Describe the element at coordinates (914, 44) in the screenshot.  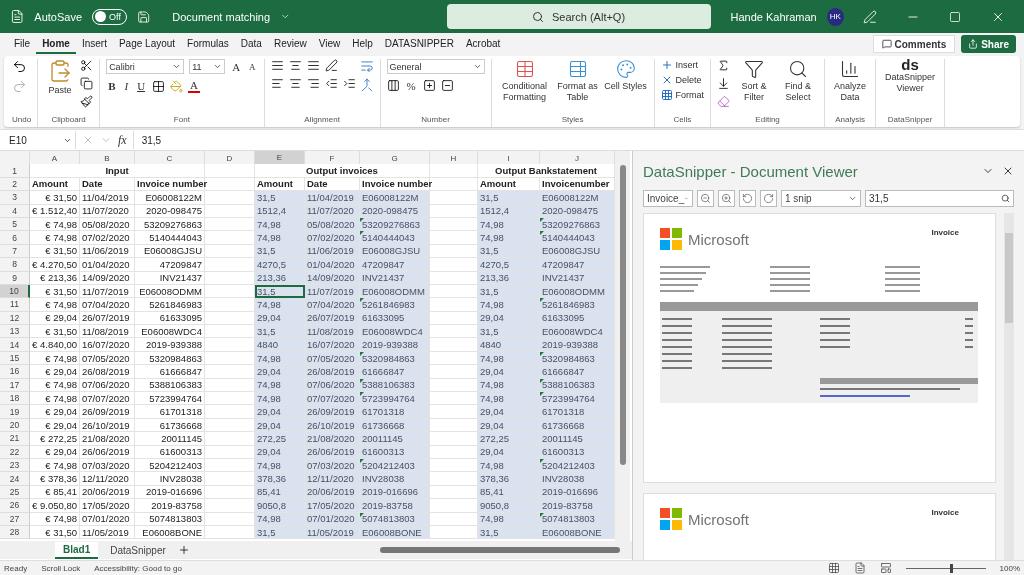
I see `comments-button: Comments` at that location.